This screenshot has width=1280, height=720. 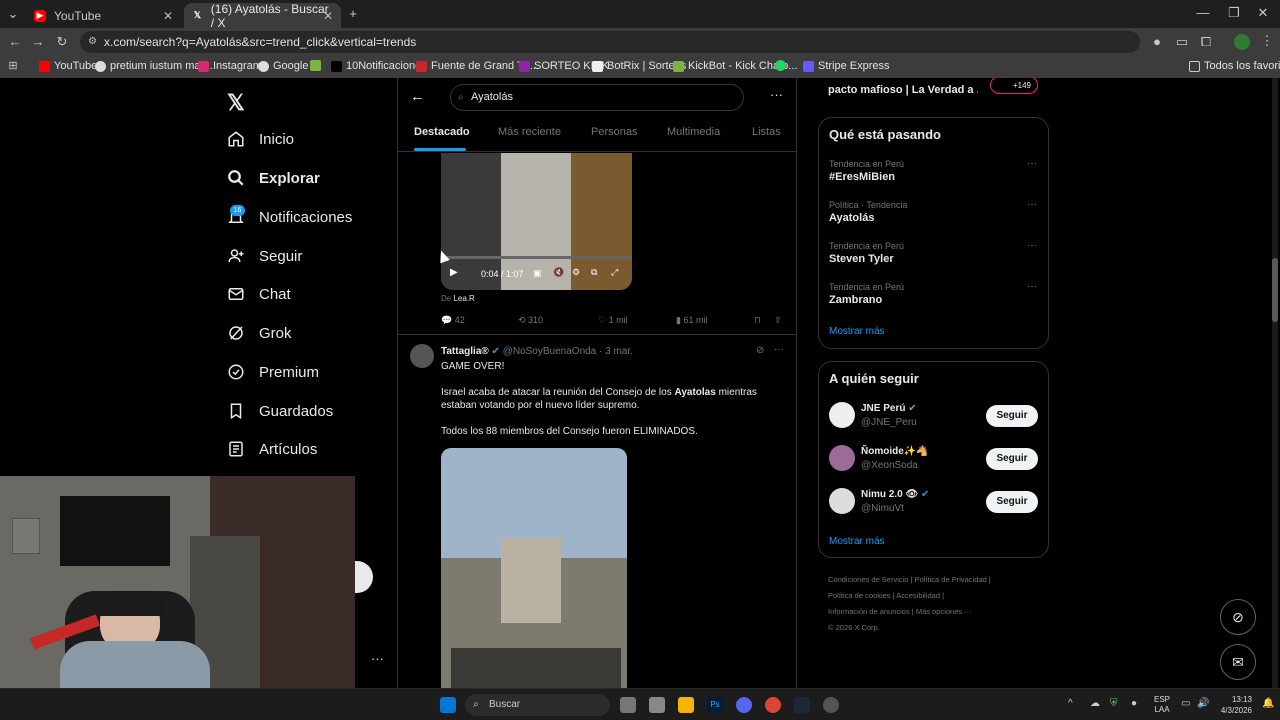 What do you see at coordinates (866, 171) in the screenshot?
I see `trend-item: Tendencia en Perú #EresMiBien` at bounding box center [866, 171].